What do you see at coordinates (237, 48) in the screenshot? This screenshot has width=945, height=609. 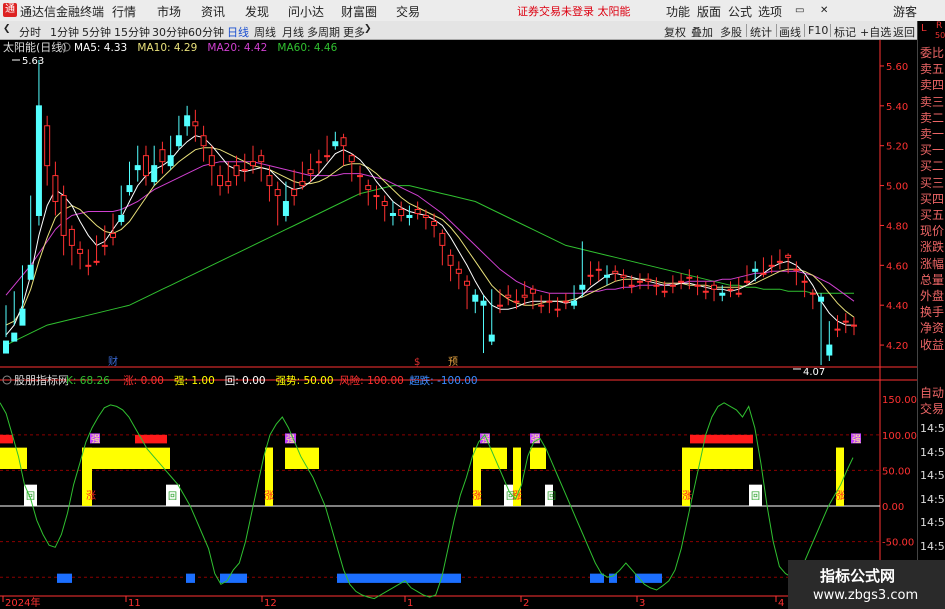 I see `ma-value-label: MA20: 4.42` at bounding box center [237, 48].